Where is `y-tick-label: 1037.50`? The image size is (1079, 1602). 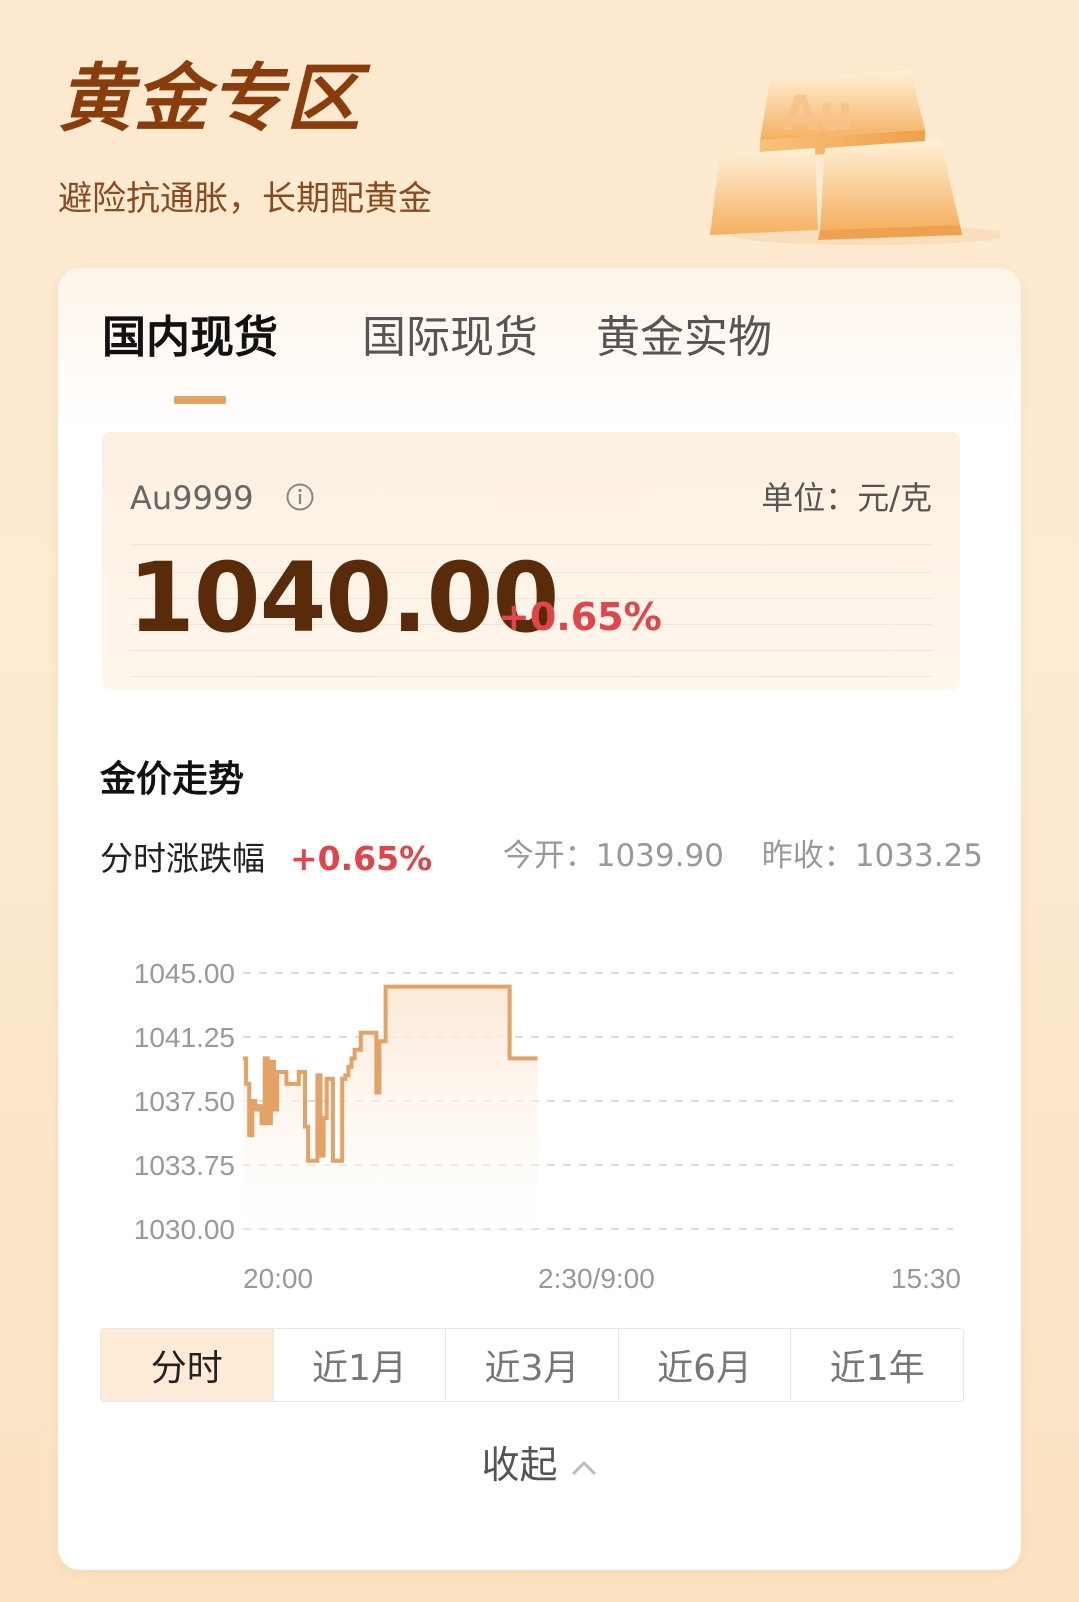 y-tick-label: 1037.50 is located at coordinates (184, 1101).